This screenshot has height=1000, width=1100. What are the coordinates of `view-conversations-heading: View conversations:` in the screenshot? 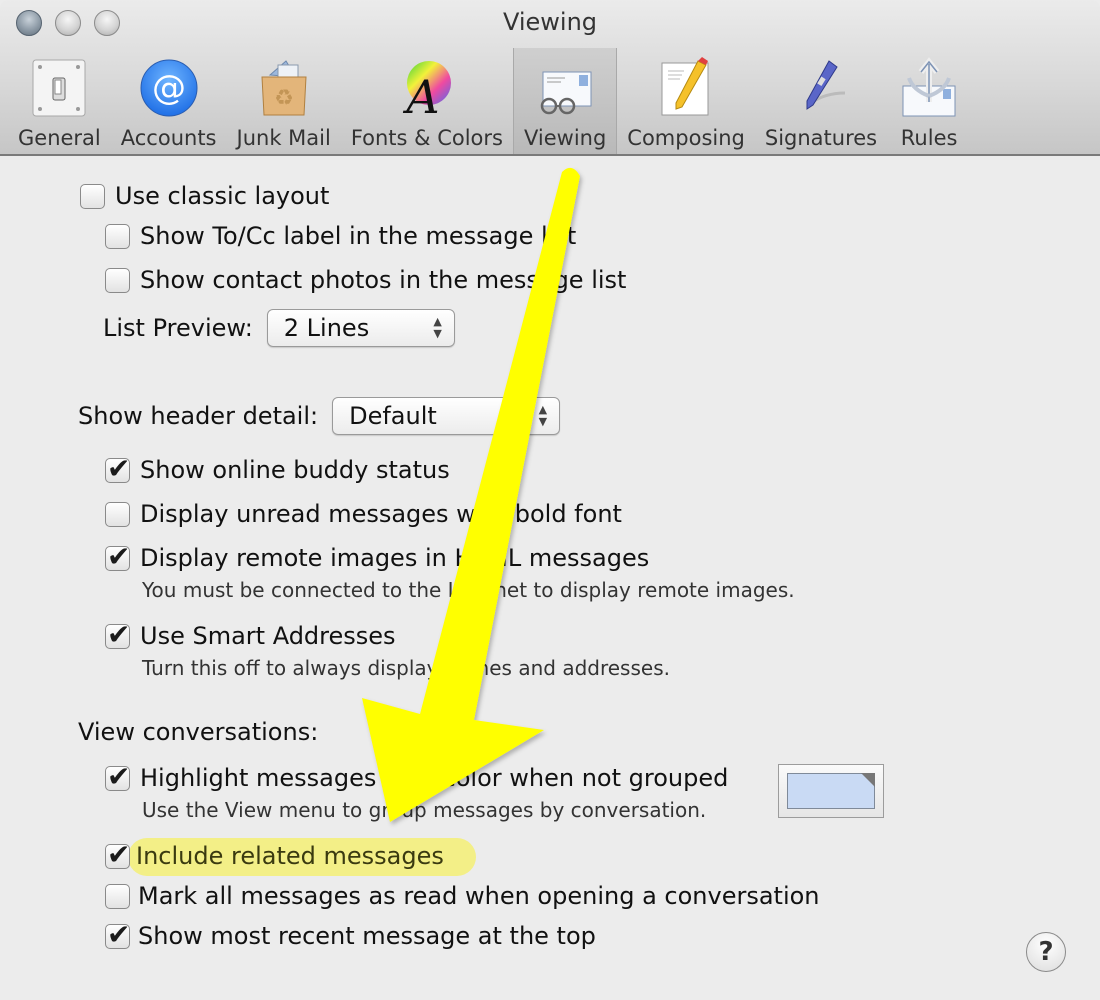 It's located at (198, 732).